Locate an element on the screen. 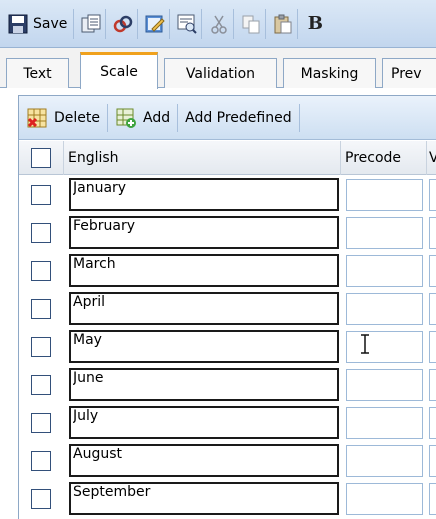  text-cursor-icon is located at coordinates (365, 344).